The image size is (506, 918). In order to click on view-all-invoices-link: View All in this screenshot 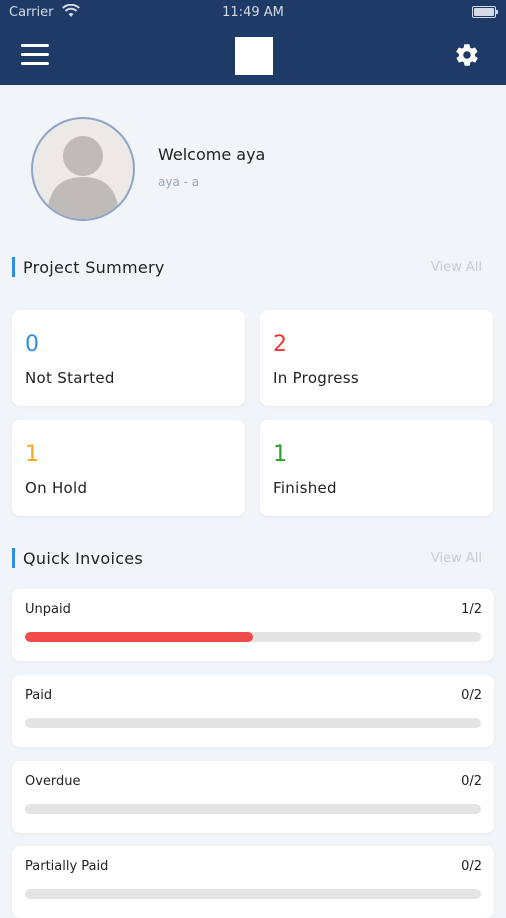, I will do `click(456, 558)`.